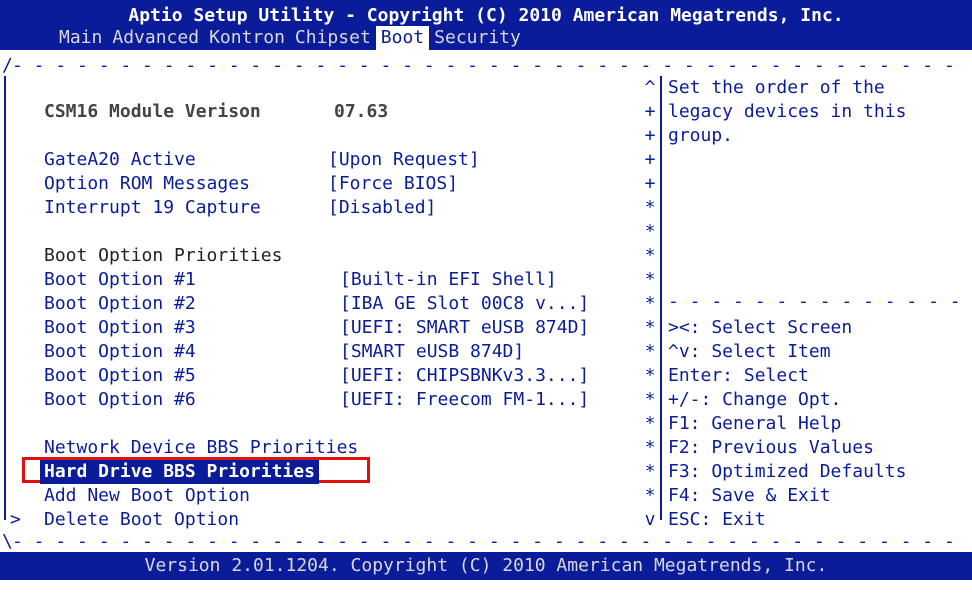 The height and width of the screenshot is (604, 972). What do you see at coordinates (749, 495) in the screenshot?
I see `key-save-exit: F4: Save & Exit` at bounding box center [749, 495].